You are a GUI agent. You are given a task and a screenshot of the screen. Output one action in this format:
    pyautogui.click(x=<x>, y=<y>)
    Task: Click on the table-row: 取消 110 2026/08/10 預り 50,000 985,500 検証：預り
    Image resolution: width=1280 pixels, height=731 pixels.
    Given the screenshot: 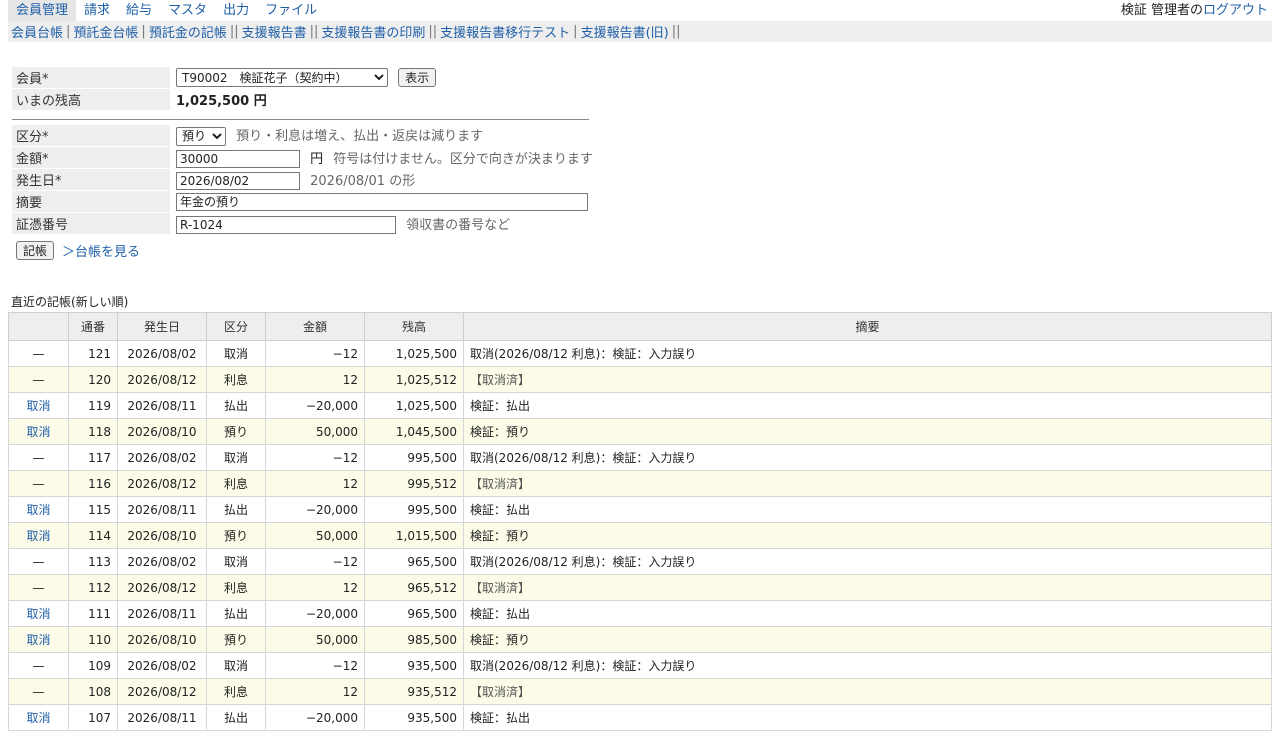 What is the action you would take?
    pyautogui.click(x=640, y=639)
    